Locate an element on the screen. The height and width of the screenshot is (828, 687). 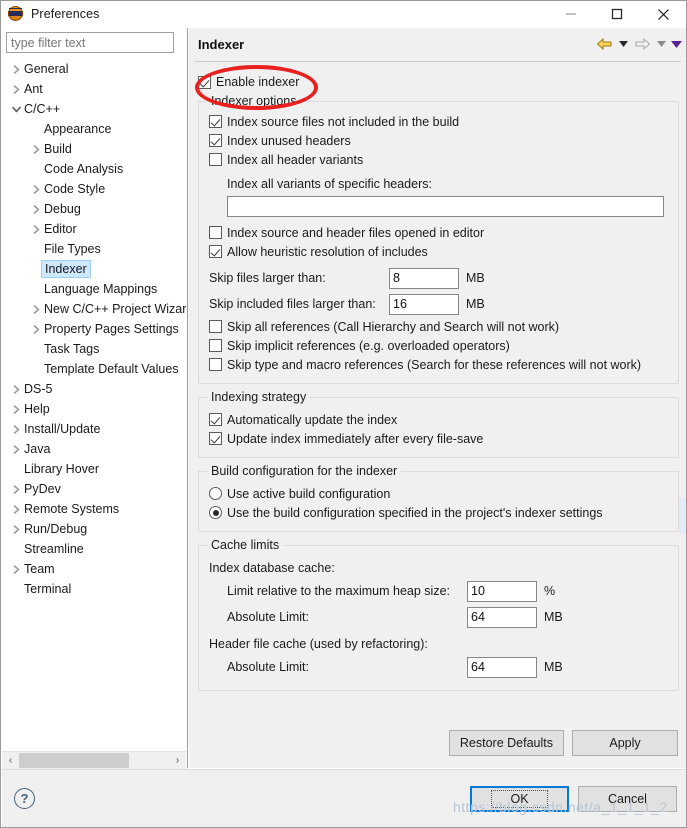
sidebar-item-general: General is located at coordinates (94, 69).